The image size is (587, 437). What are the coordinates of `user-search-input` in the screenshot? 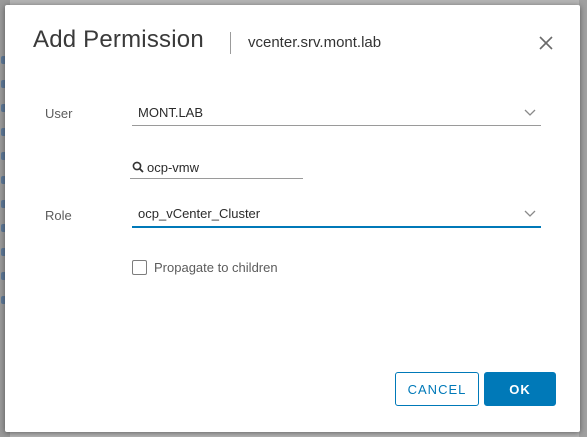 It's located at (222, 167).